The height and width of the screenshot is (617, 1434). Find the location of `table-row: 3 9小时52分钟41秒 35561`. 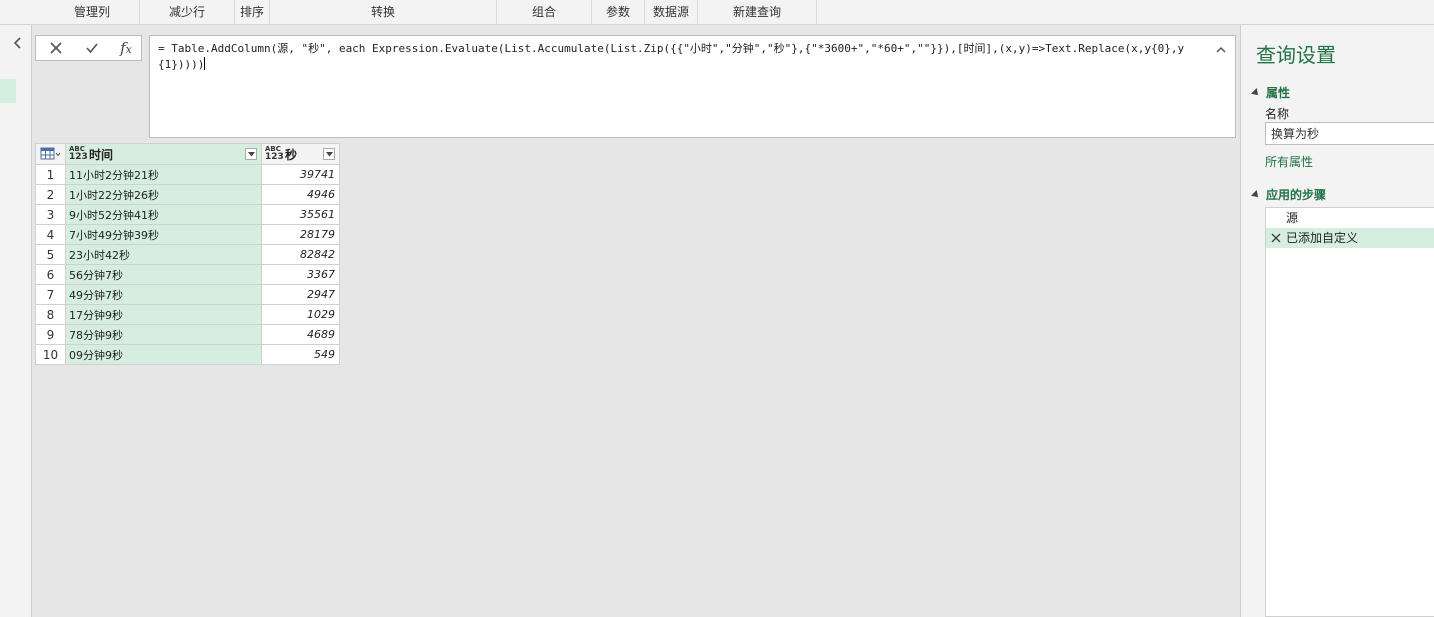

table-row: 3 9小时52分钟41秒 35561 is located at coordinates (187, 214).